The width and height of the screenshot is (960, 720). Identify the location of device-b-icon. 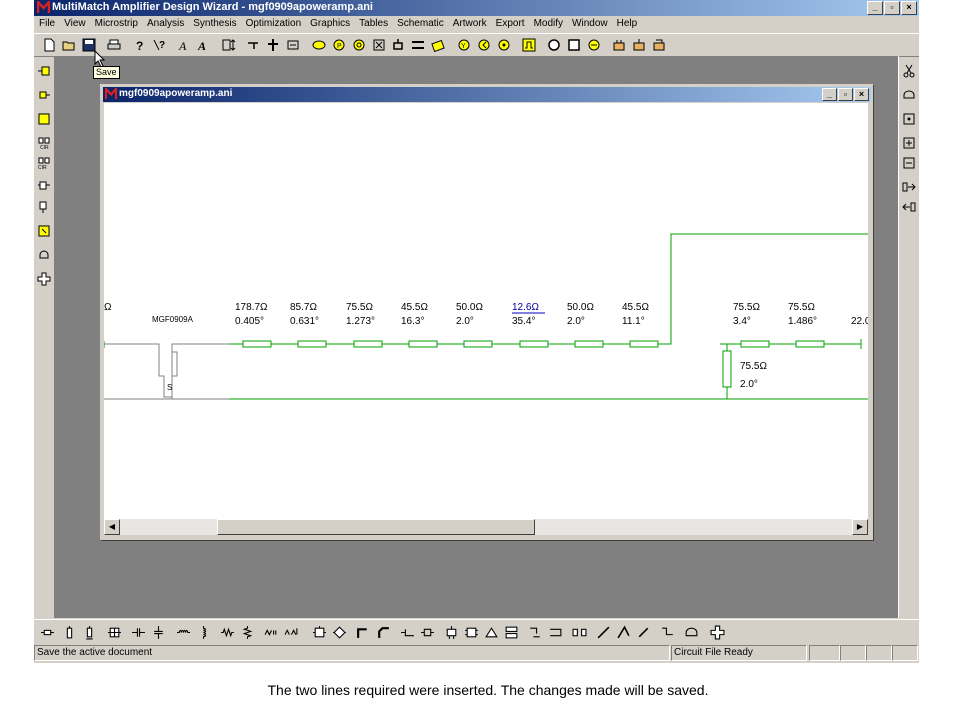
(44, 207).